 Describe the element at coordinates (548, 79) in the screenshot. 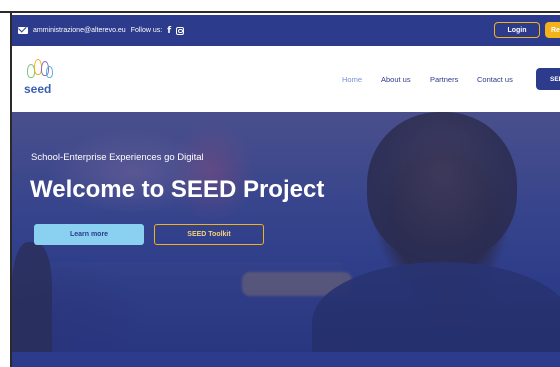

I see `nav-seed-button: SEE` at that location.